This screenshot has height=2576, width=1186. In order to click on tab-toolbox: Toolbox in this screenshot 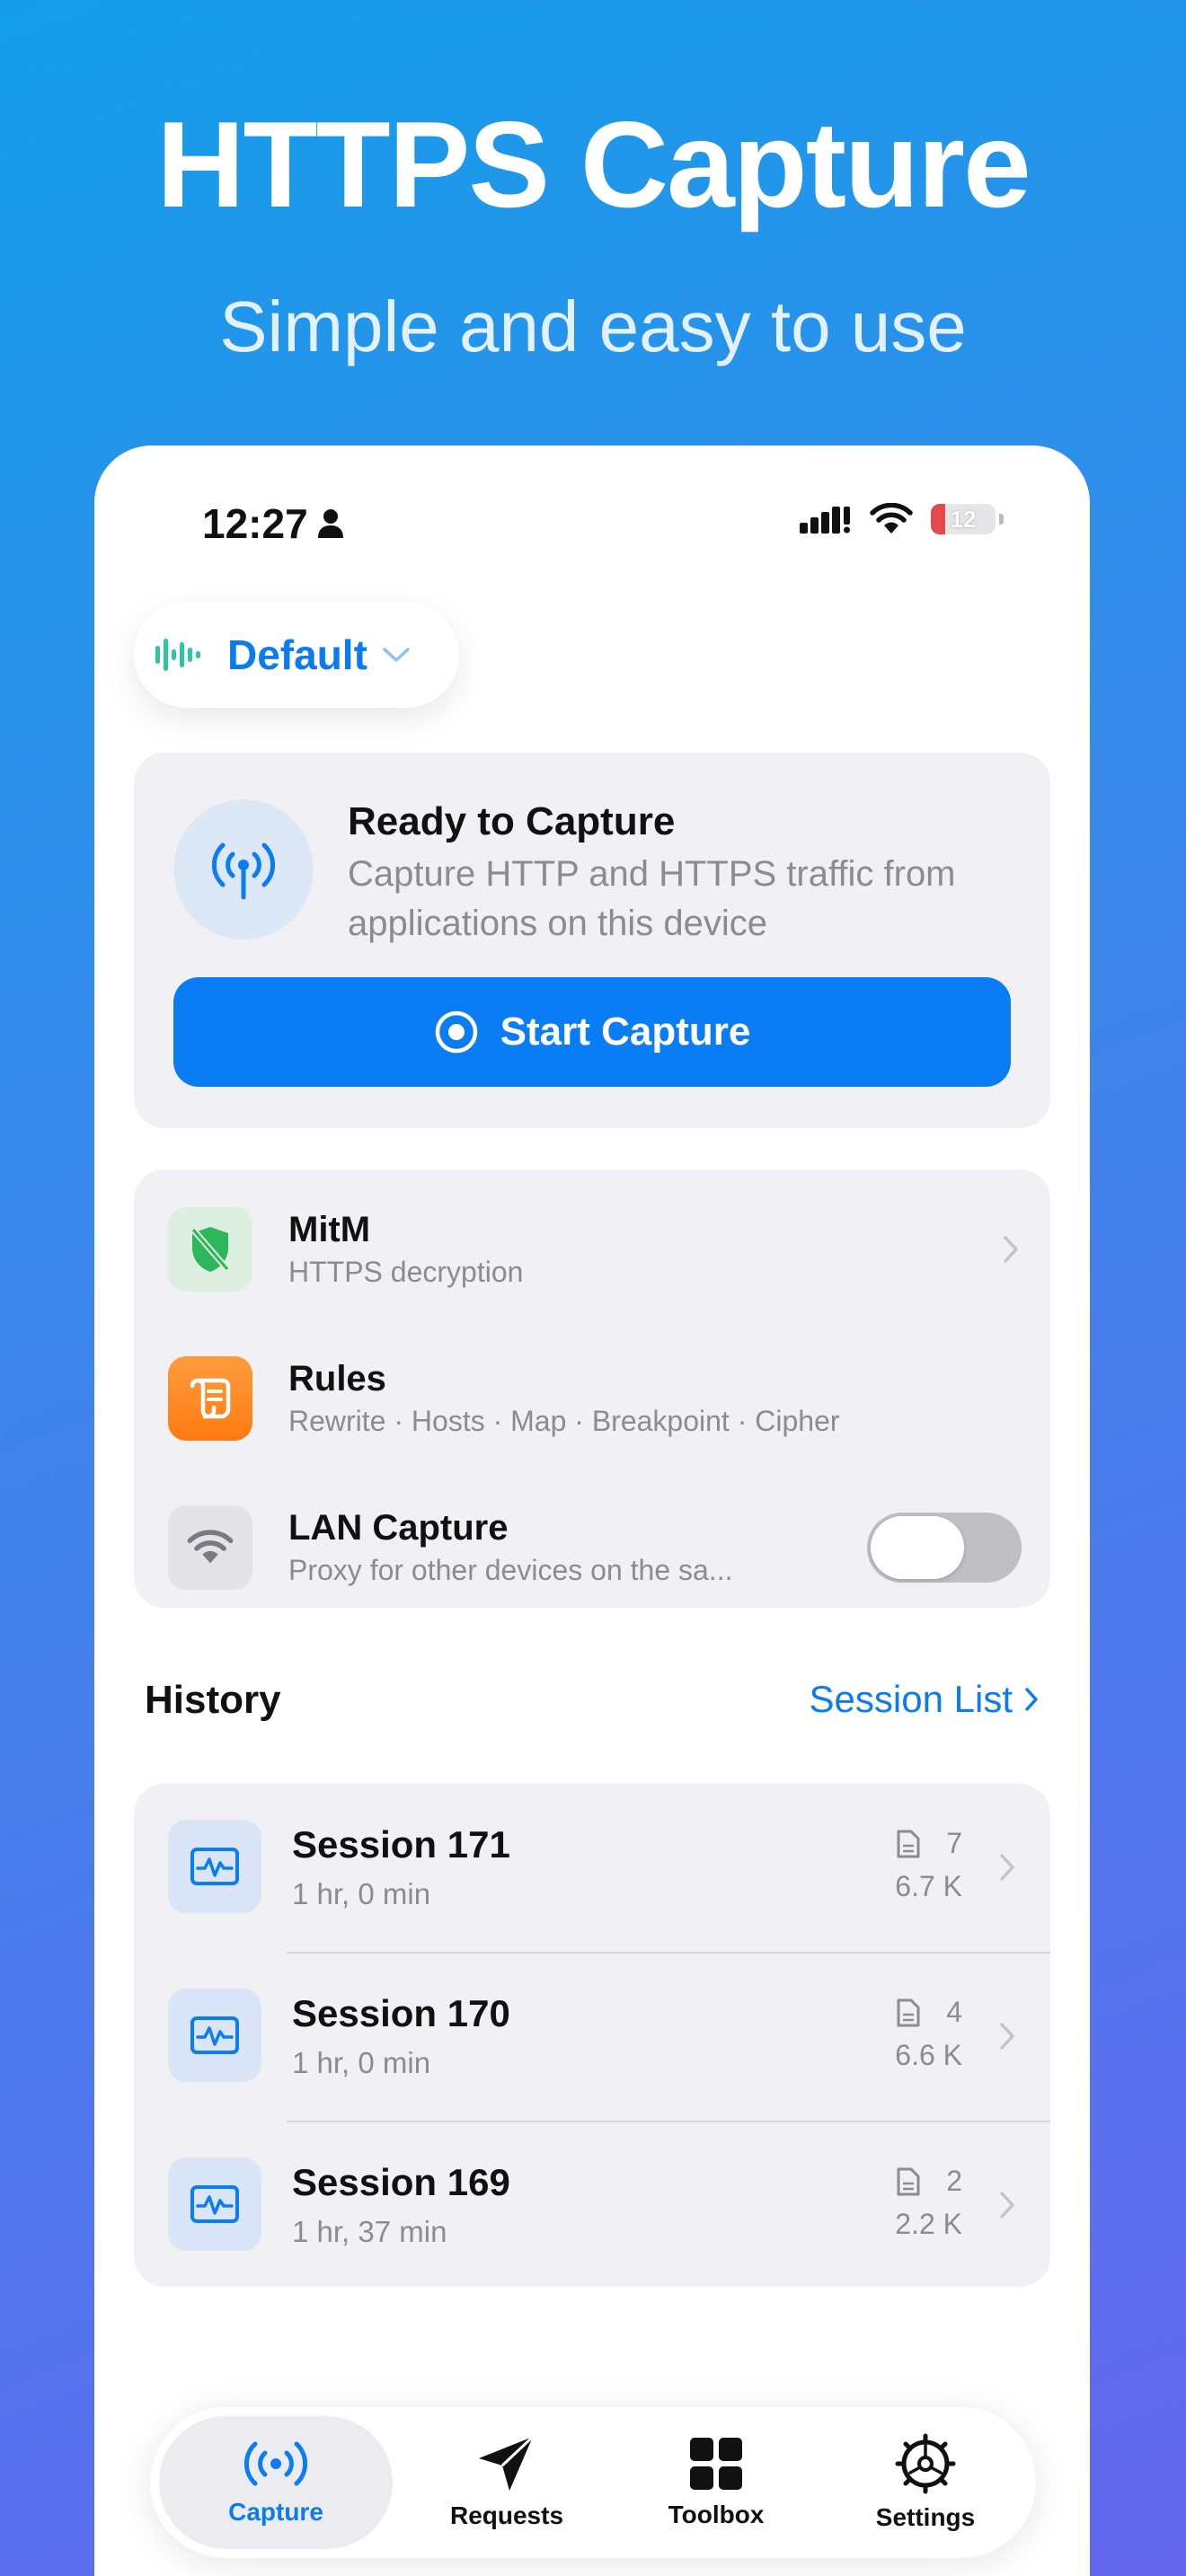, I will do `click(716, 2482)`.